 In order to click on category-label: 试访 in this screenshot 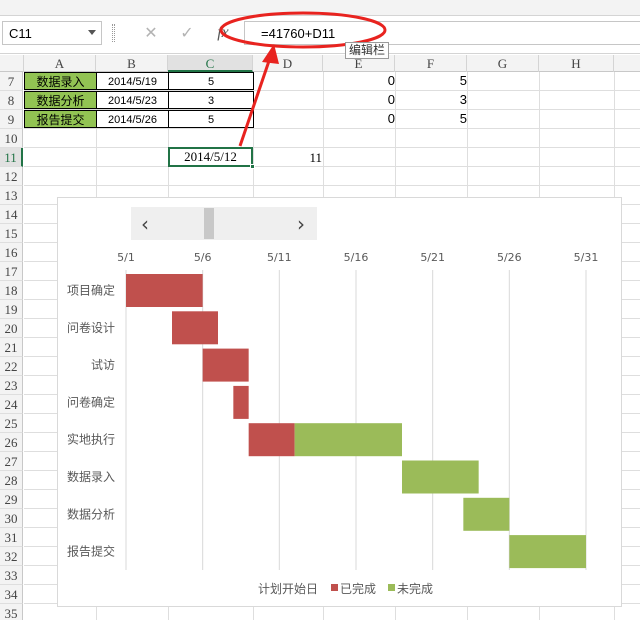, I will do `click(103, 364)`.